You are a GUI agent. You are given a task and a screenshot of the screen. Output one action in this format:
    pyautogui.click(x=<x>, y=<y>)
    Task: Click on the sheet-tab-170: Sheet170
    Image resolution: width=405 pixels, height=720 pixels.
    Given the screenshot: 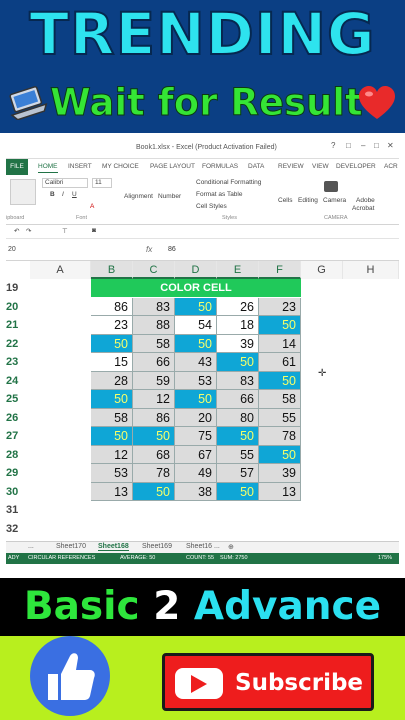 What is the action you would take?
    pyautogui.click(x=71, y=546)
    